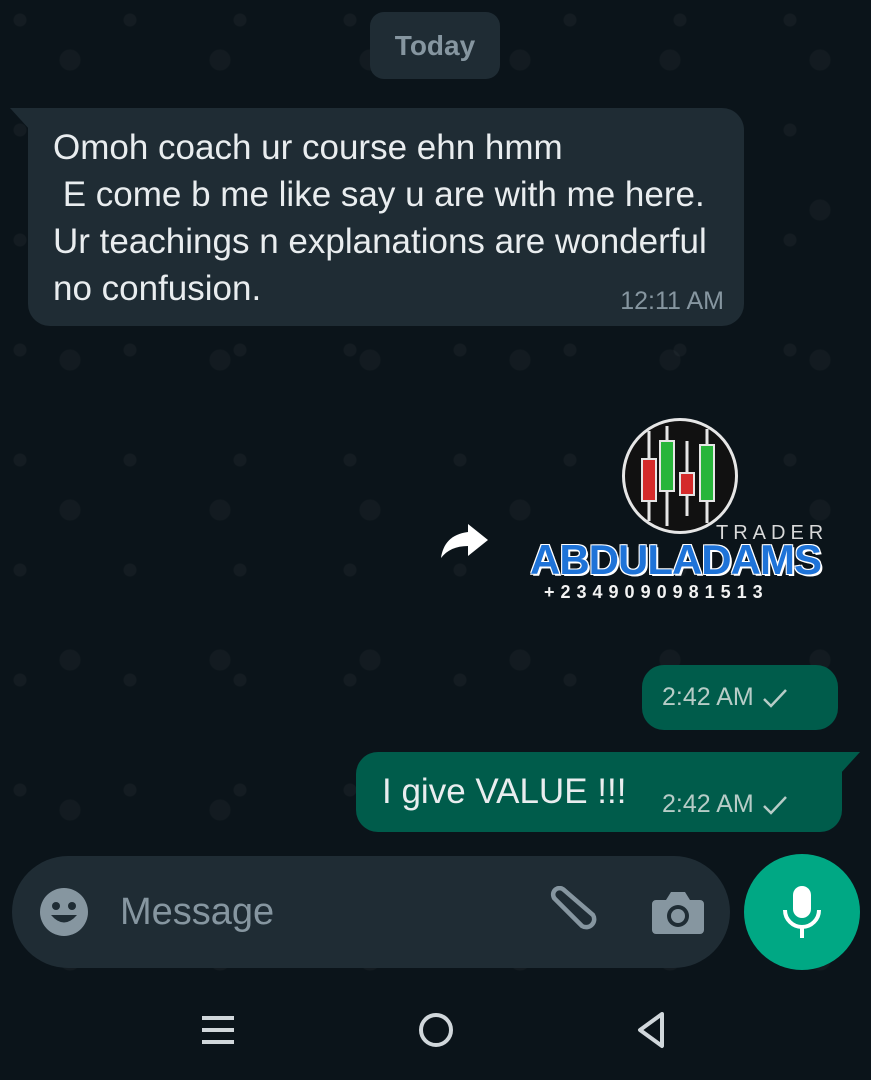  I want to click on outgoing-message-bubble: I give VALUE !!! 2:42 AM, so click(608, 792).